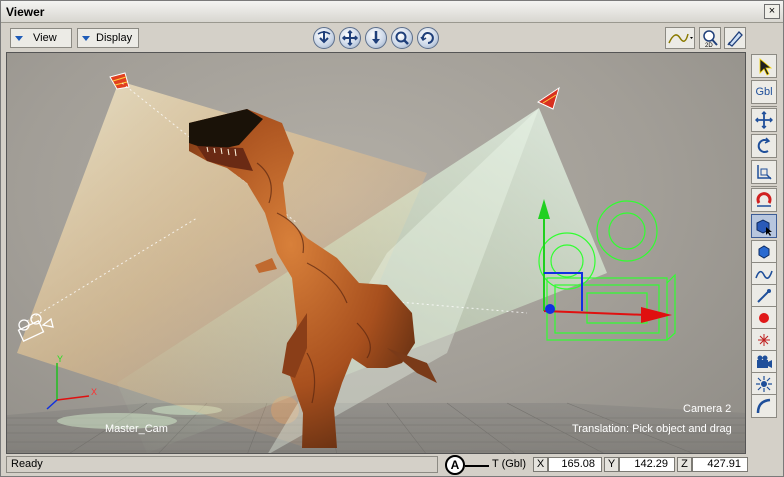  Describe the element at coordinates (764, 406) in the screenshot. I see `deform-tool-icon` at that location.